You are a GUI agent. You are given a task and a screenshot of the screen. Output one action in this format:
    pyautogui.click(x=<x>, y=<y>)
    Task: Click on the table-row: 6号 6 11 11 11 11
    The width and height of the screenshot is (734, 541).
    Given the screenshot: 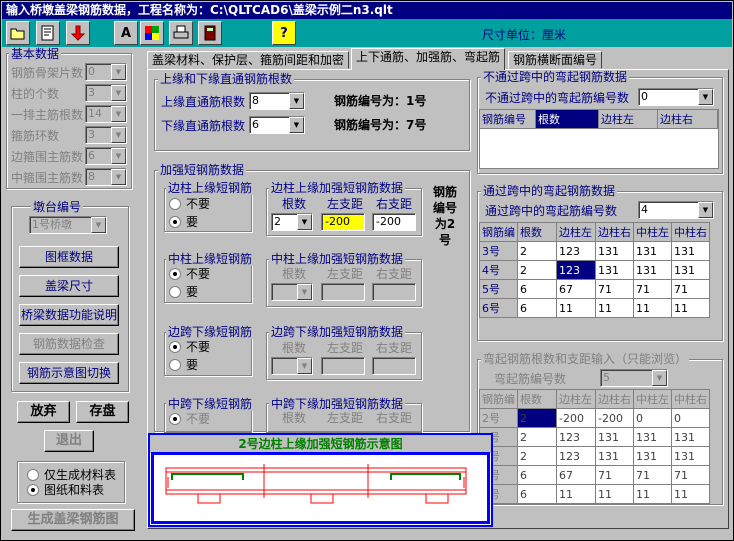 What is the action you would take?
    pyautogui.click(x=594, y=308)
    